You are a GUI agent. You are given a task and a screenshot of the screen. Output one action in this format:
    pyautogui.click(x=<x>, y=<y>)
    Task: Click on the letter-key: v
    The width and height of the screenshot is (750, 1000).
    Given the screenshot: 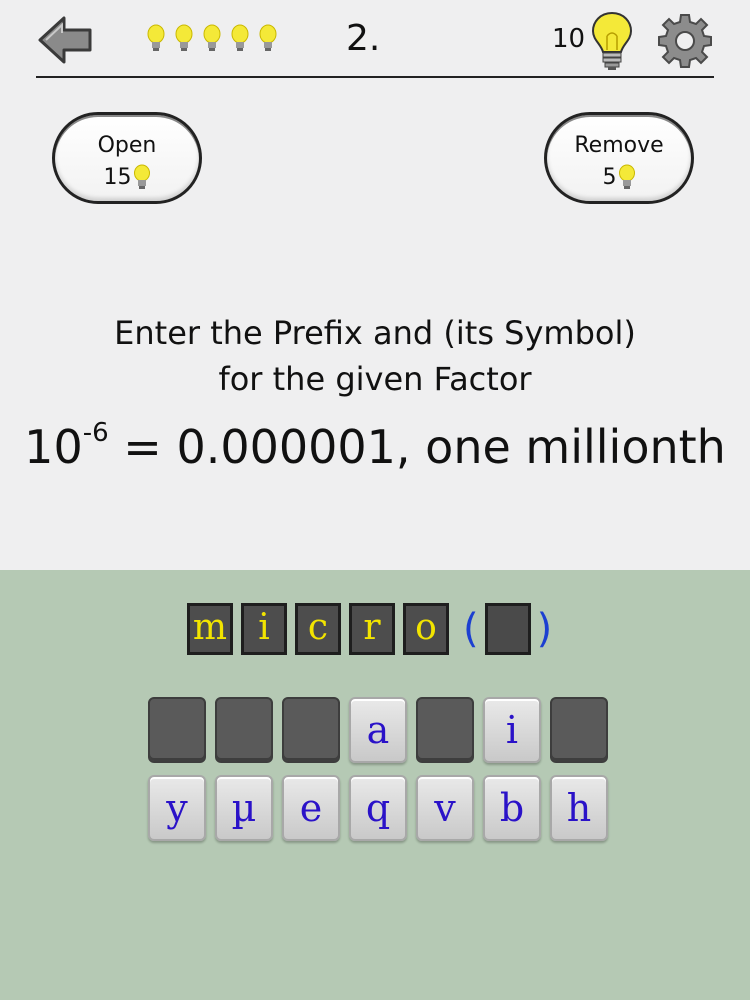 What is the action you would take?
    pyautogui.click(x=445, y=808)
    